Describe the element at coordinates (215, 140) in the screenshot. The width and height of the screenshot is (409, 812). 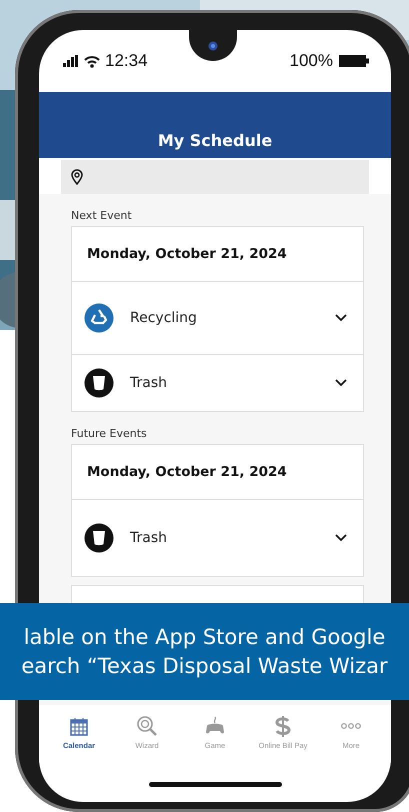
I see `screen-title: My Schedule` at that location.